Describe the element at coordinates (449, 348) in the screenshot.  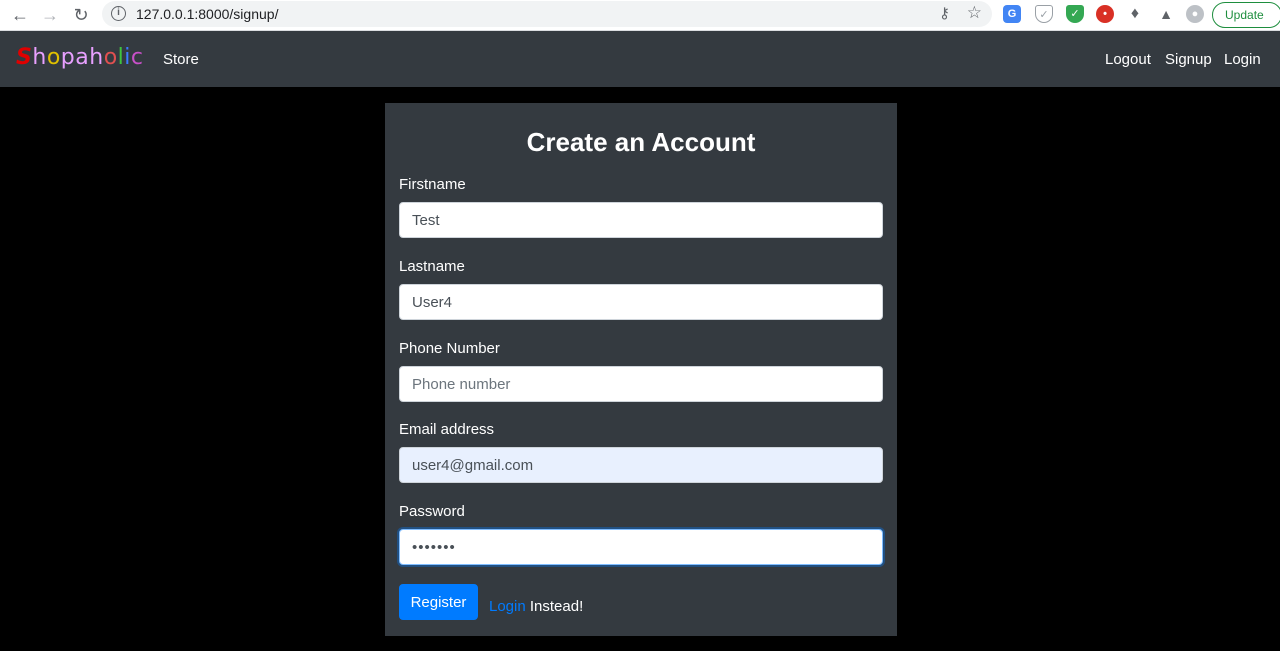
I see `phone-label: Phone Number` at that location.